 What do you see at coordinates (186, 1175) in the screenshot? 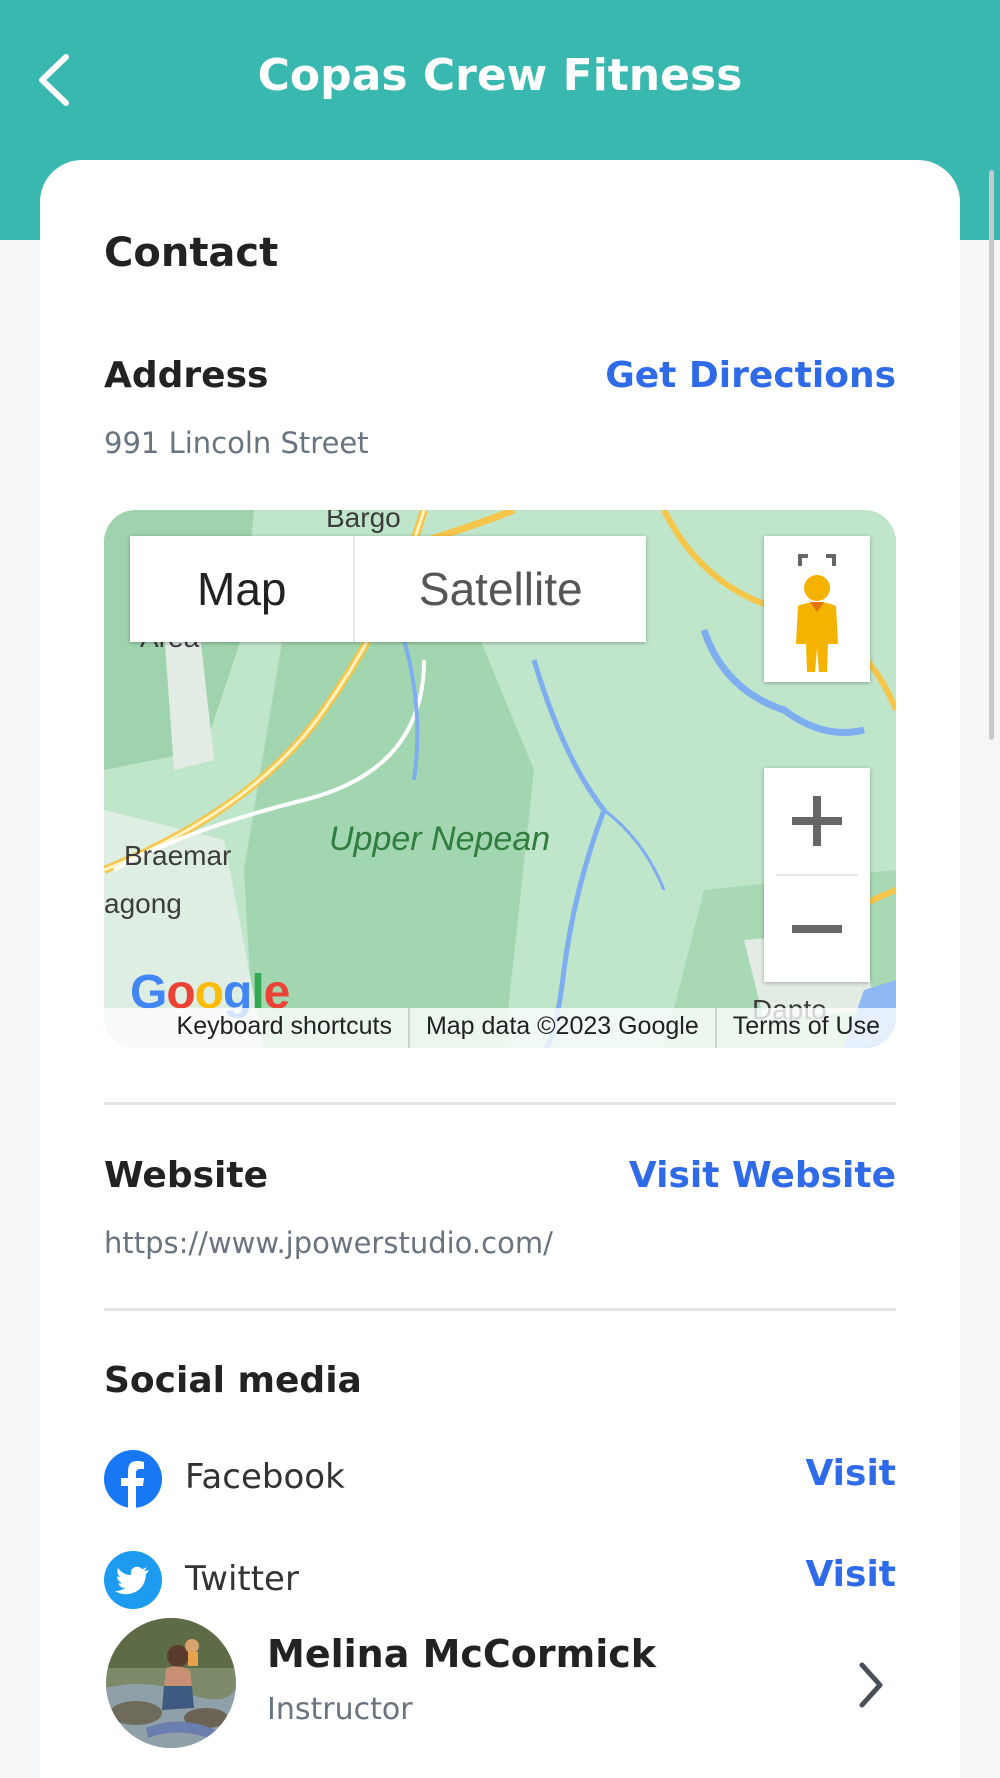
I see `website-label: Website` at bounding box center [186, 1175].